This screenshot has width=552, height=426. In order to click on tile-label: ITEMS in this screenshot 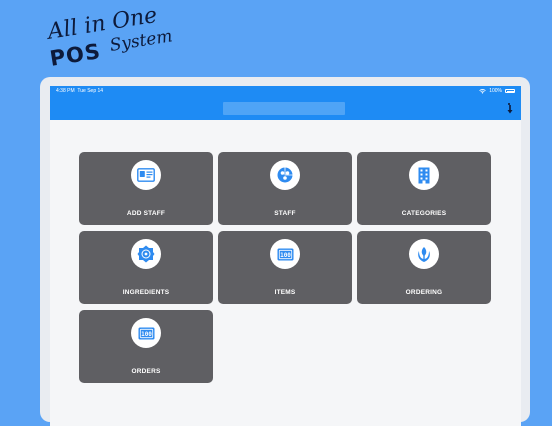, I will do `click(285, 292)`.